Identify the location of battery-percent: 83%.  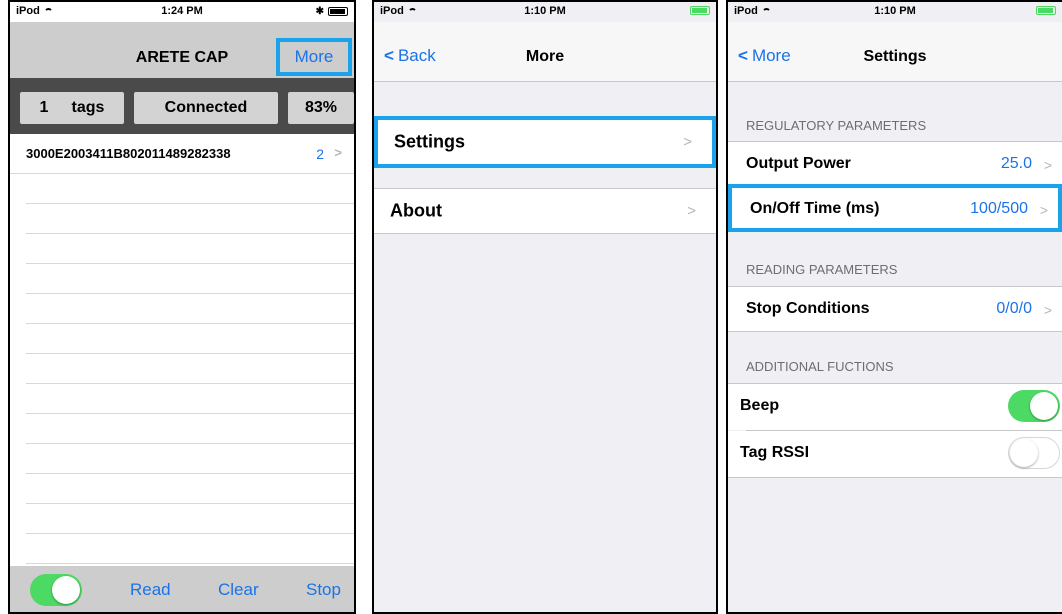
(321, 108).